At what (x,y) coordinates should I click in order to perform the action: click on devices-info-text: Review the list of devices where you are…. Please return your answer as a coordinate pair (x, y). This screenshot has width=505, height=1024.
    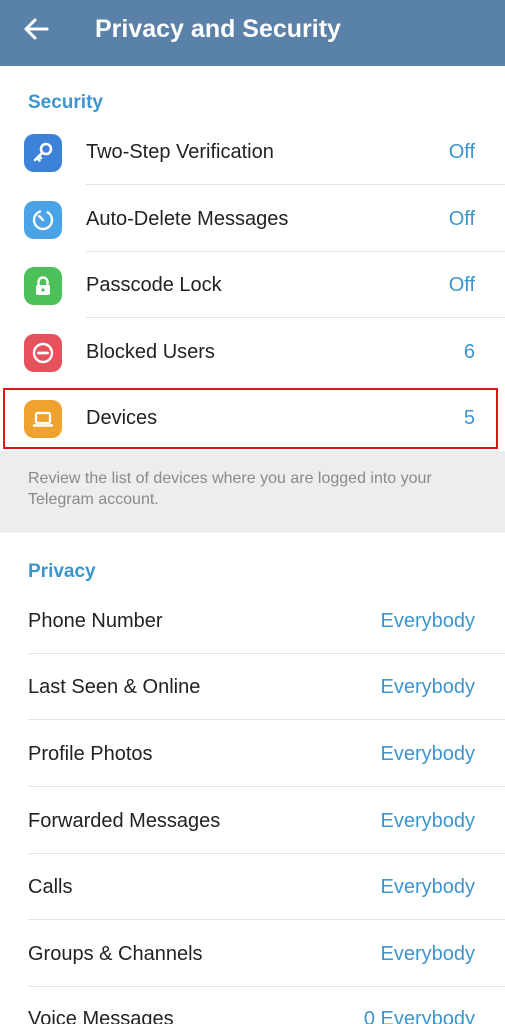
    Looking at the image, I should click on (230, 489).